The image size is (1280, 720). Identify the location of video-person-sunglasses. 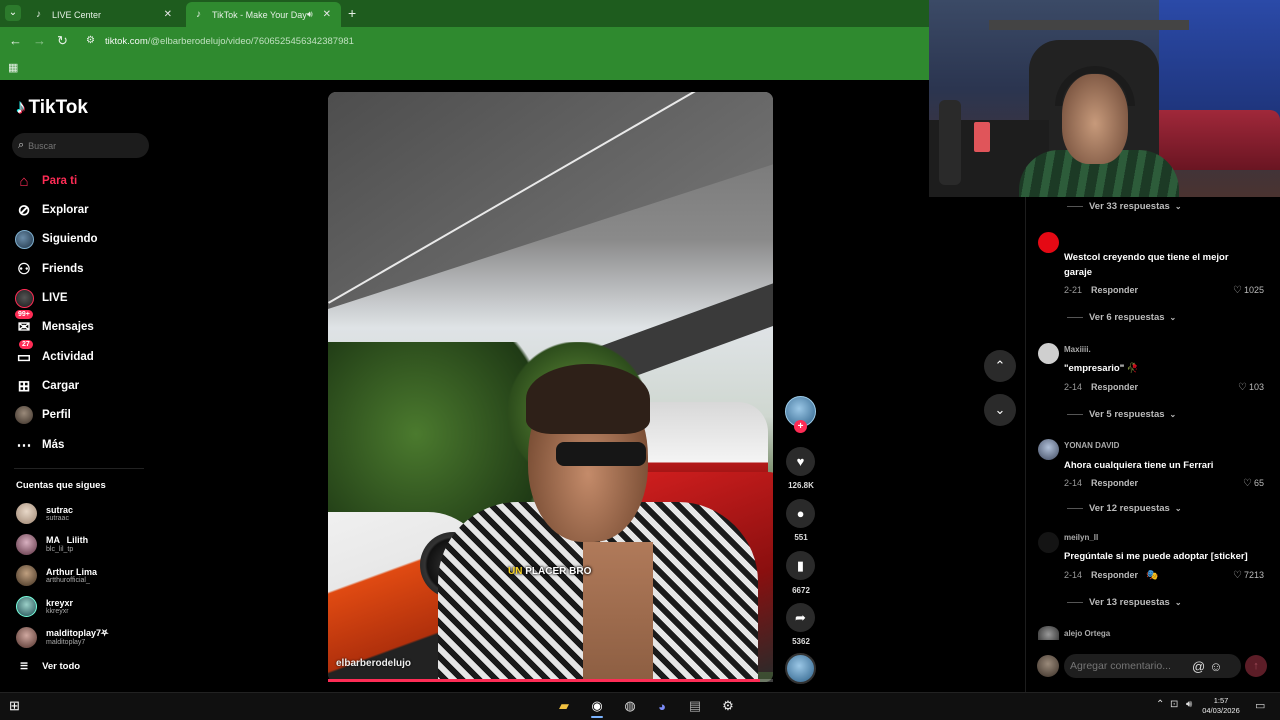
(601, 454).